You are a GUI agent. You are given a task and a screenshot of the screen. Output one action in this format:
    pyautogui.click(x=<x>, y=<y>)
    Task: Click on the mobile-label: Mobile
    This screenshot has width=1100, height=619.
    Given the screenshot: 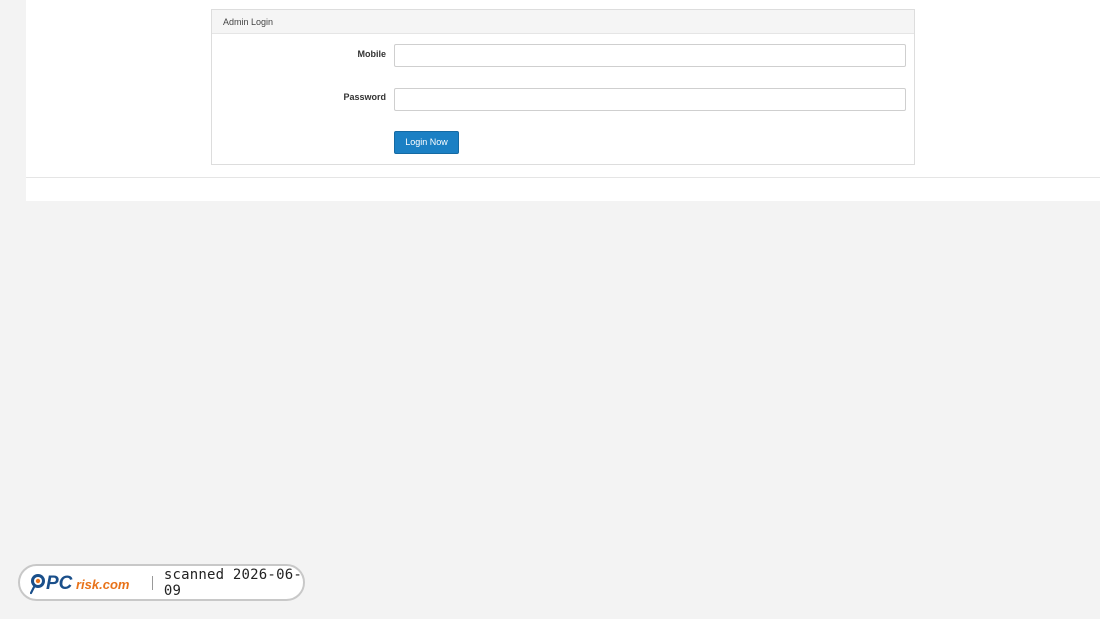 What is the action you would take?
    pyautogui.click(x=372, y=54)
    